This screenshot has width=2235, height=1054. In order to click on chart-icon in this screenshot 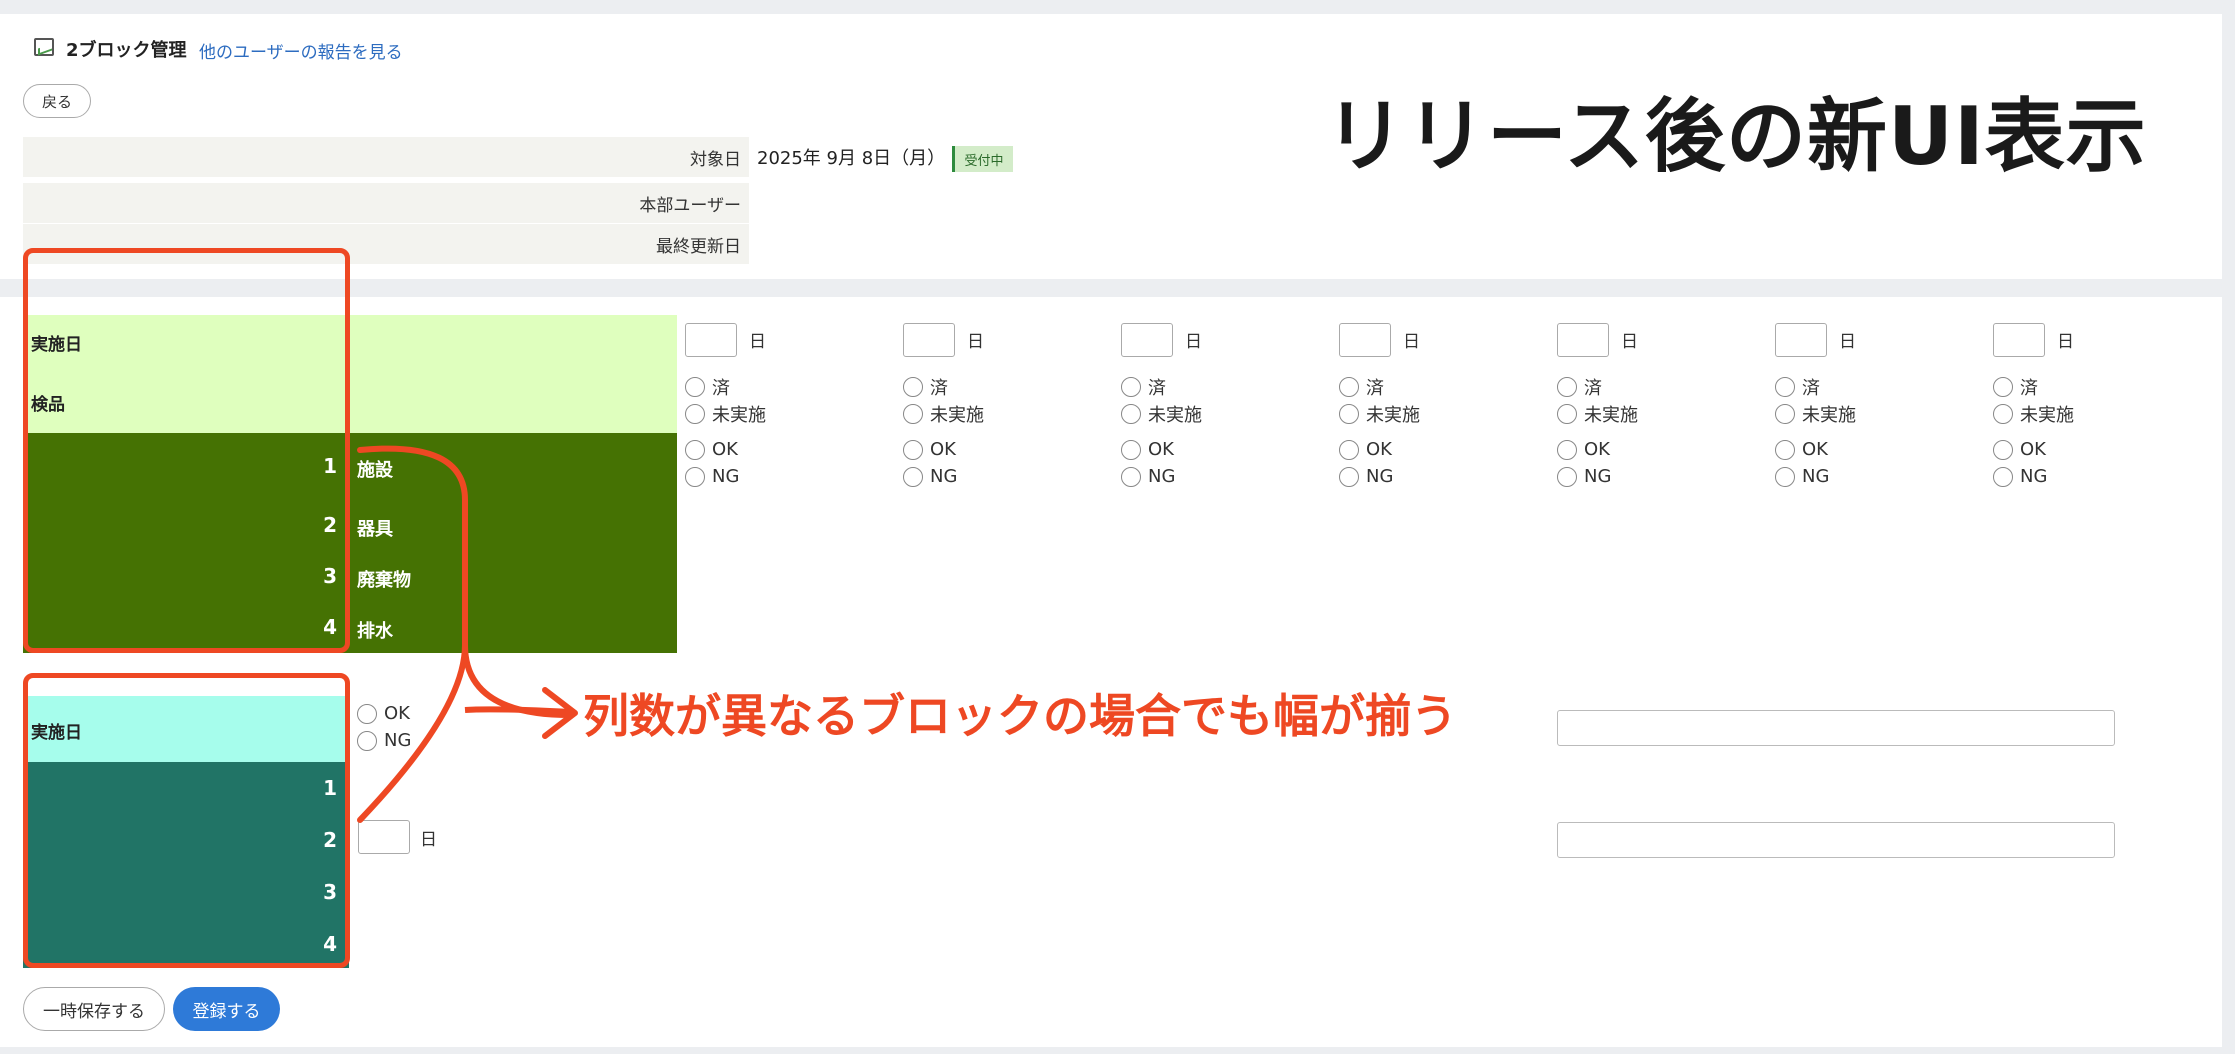, I will do `click(44, 47)`.